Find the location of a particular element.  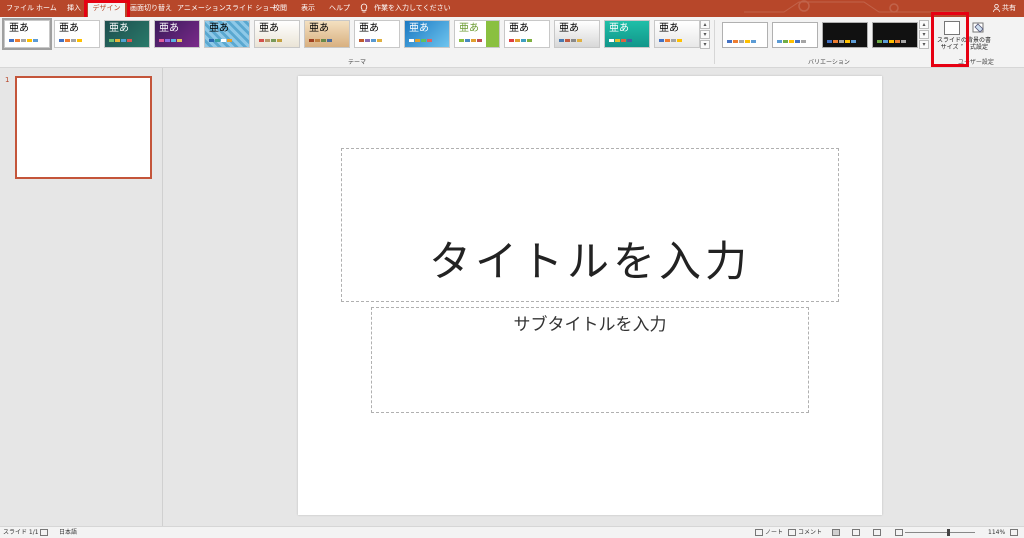

theme-2: 亜あ is located at coordinates (77, 34).